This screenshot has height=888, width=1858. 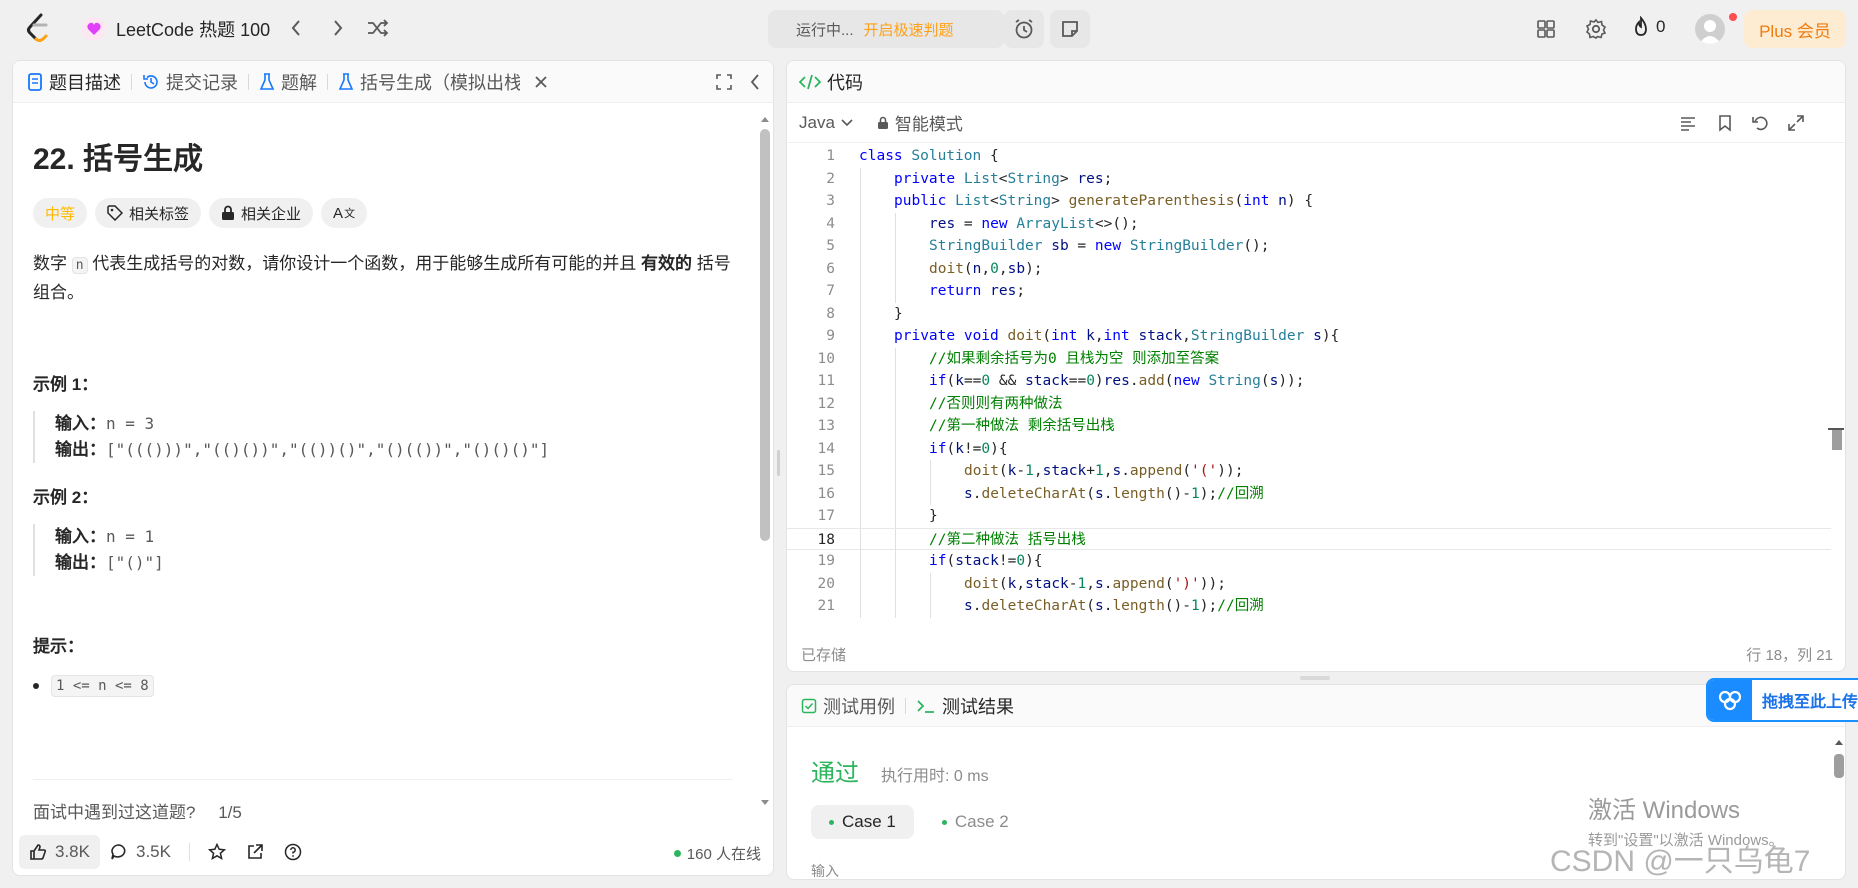 I want to click on chevron-left-icon, so click(x=295, y=28).